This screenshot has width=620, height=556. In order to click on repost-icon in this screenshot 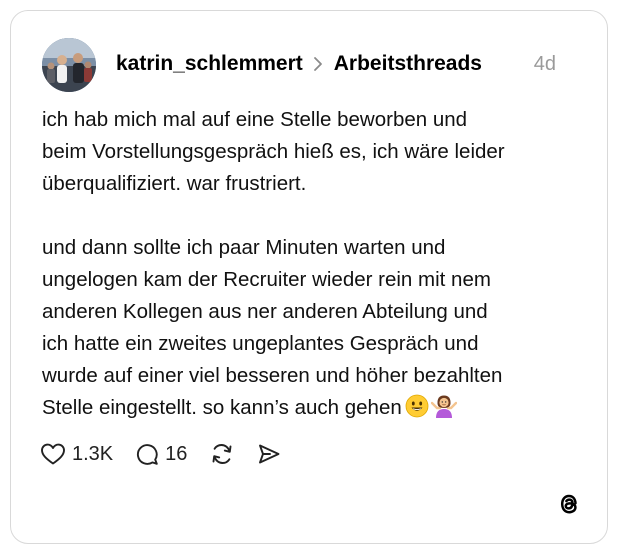, I will do `click(222, 454)`.